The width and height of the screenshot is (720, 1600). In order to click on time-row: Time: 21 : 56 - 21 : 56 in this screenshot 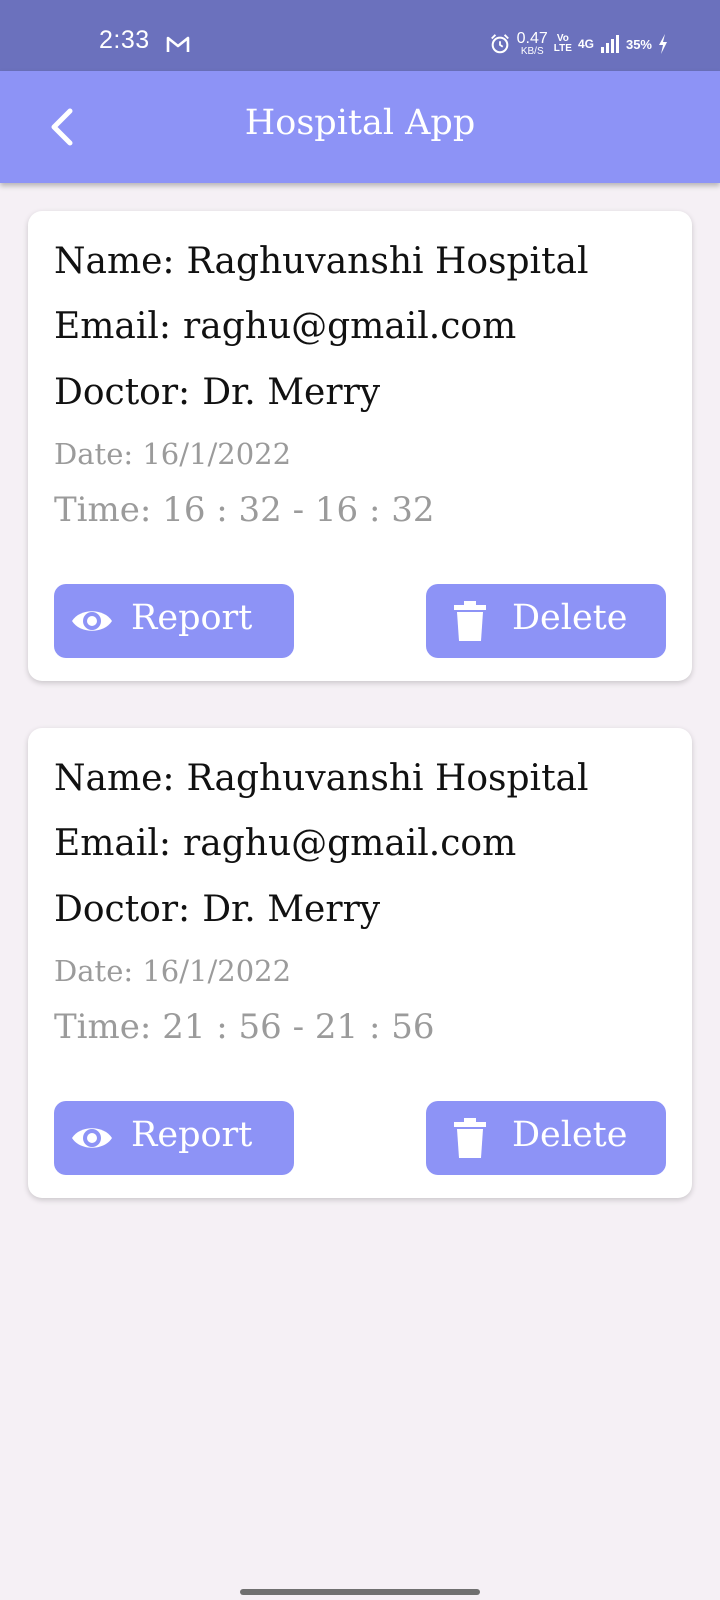, I will do `click(244, 1027)`.